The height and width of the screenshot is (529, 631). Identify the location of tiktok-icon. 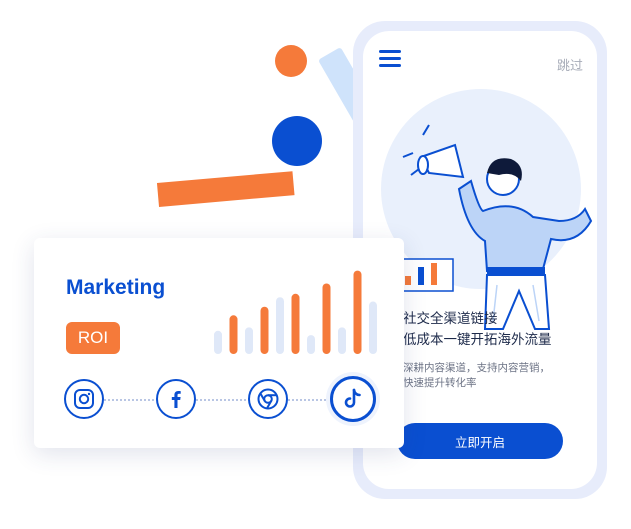
(353, 399).